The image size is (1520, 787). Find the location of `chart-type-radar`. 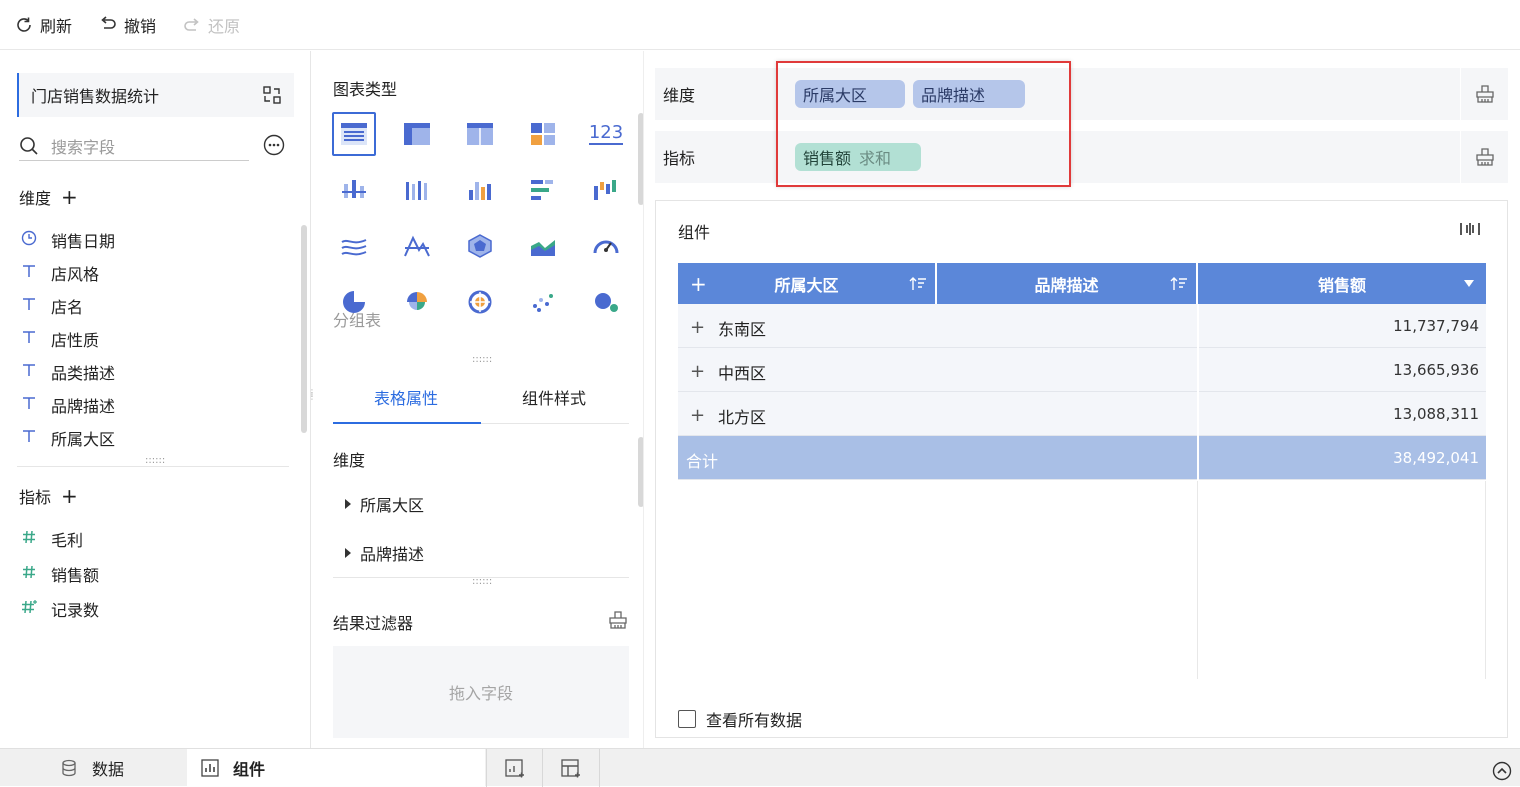

chart-type-radar is located at coordinates (480, 246).